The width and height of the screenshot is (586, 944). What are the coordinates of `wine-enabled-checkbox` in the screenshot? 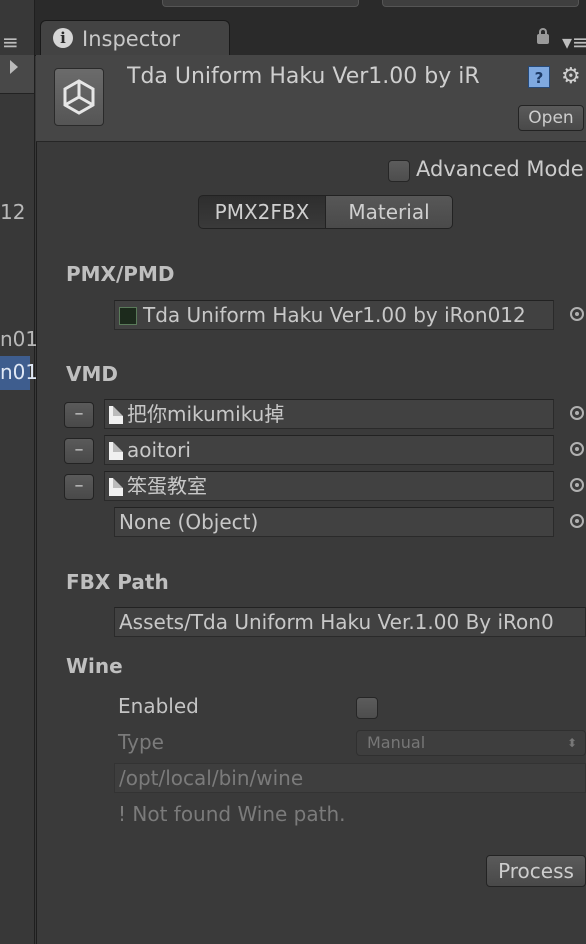 It's located at (367, 708).